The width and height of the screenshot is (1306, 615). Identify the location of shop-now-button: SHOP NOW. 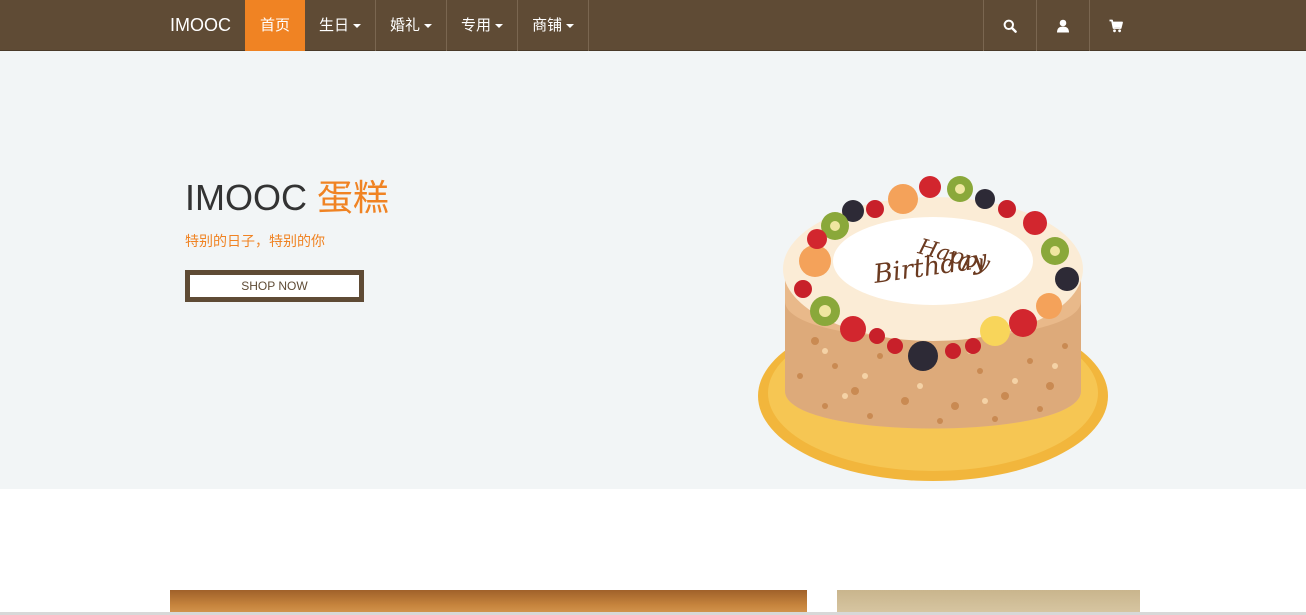
(274, 286).